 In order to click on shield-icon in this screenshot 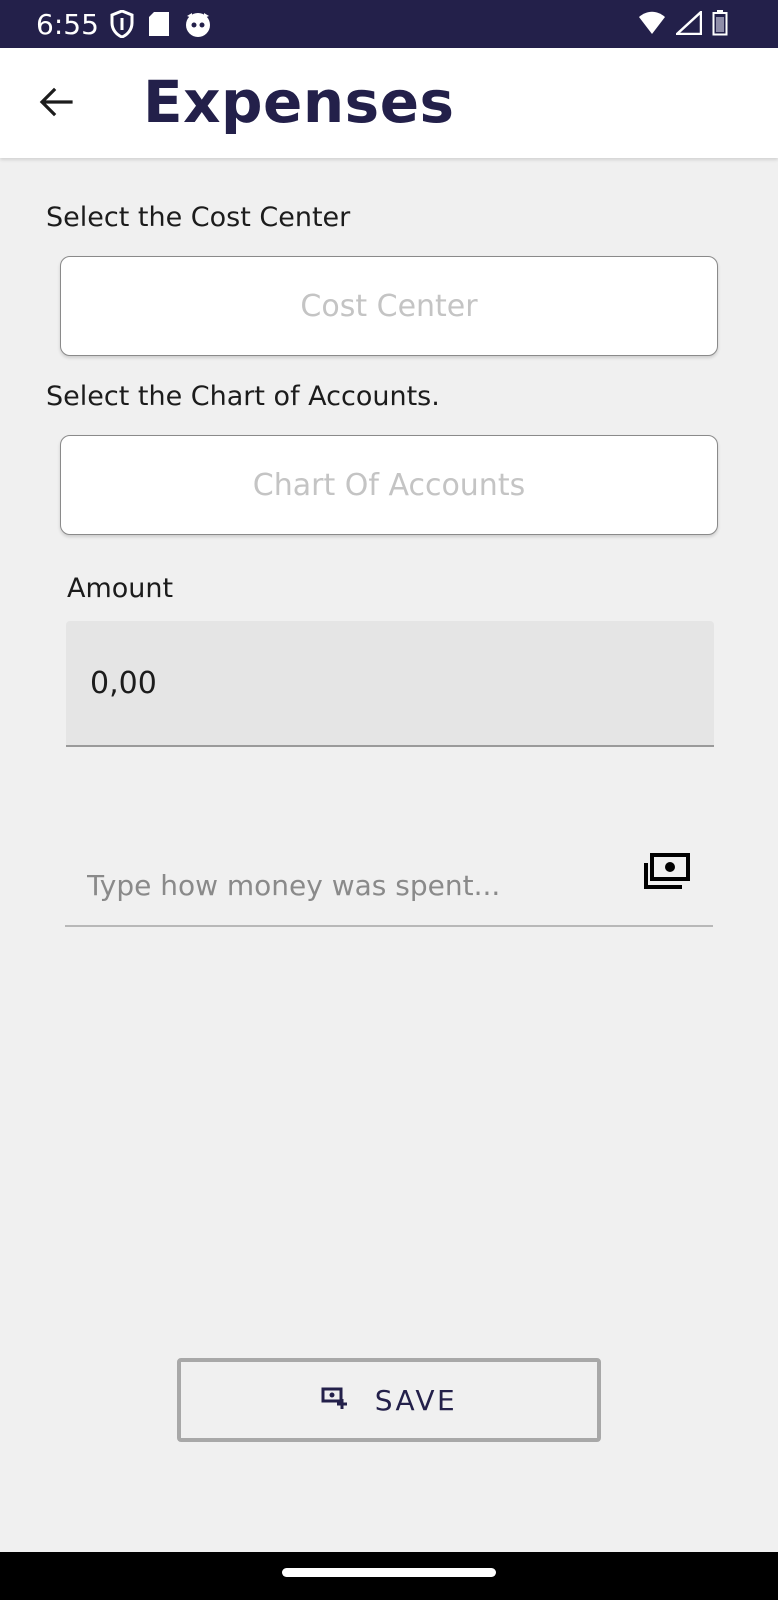, I will do `click(122, 26)`.